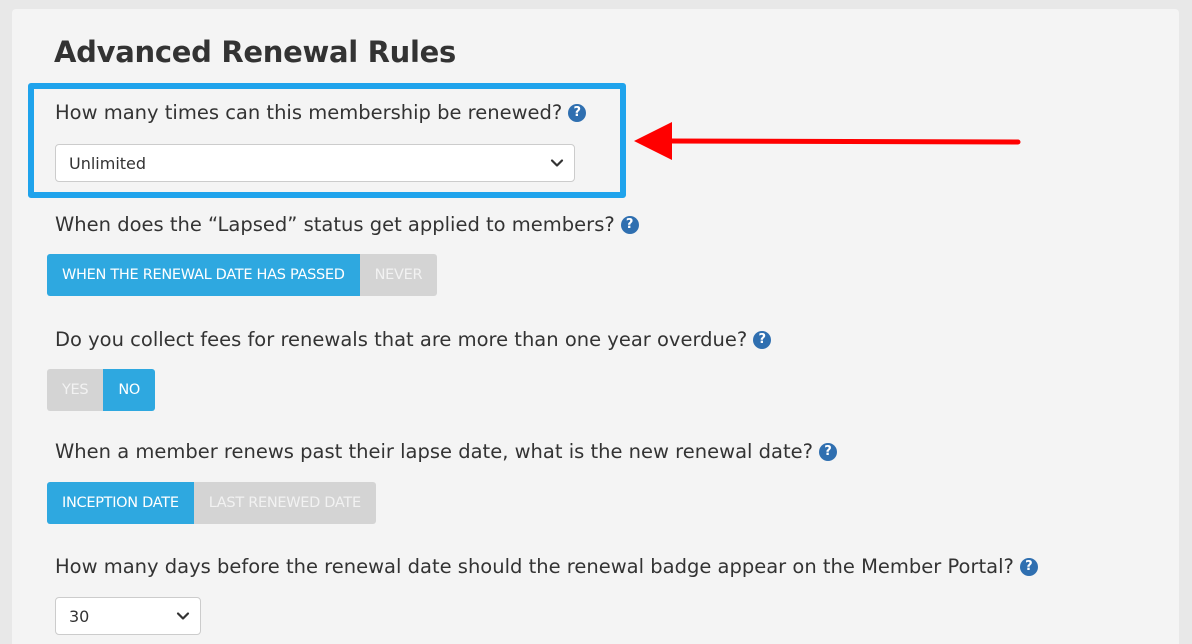 Image resolution: width=1192 pixels, height=644 pixels. I want to click on badge-days-select: 30, so click(128, 616).